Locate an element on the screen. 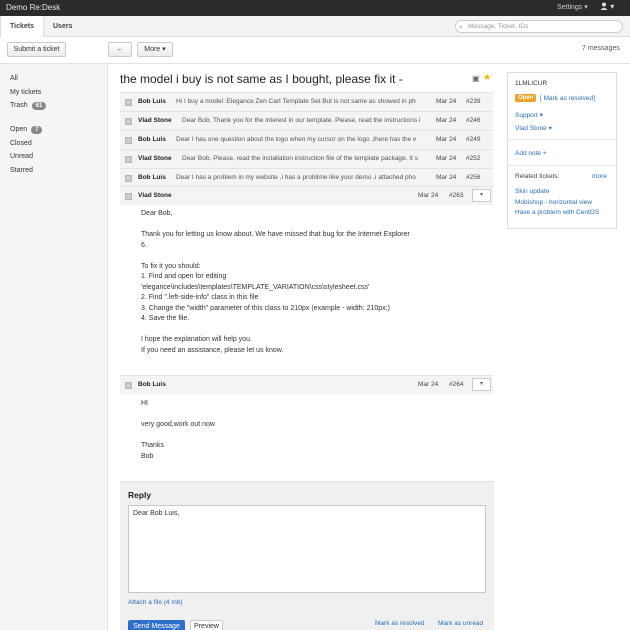 The width and height of the screenshot is (630, 630). search-icon: ⌕ is located at coordinates (461, 27).